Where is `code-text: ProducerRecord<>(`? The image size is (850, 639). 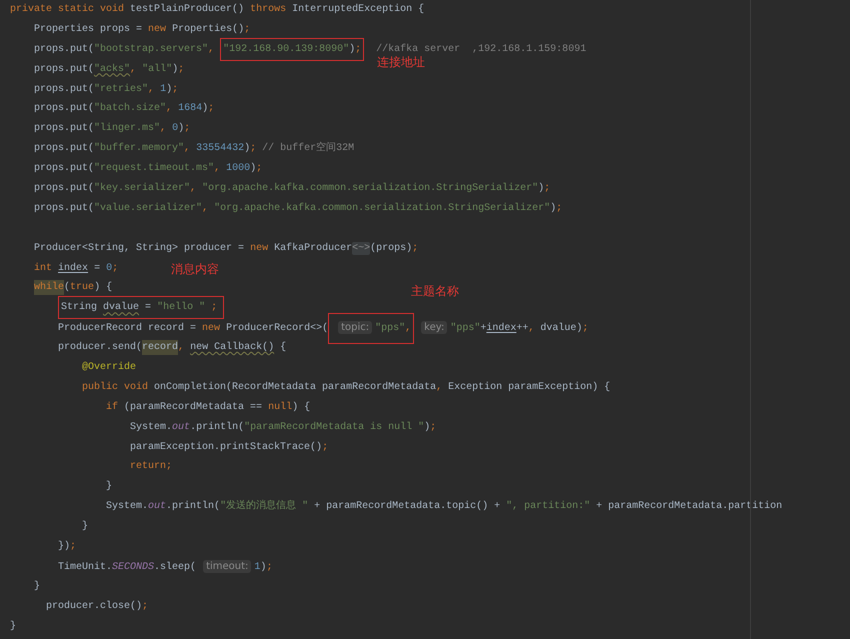
code-text: ProducerRecord<>( is located at coordinates (277, 328).